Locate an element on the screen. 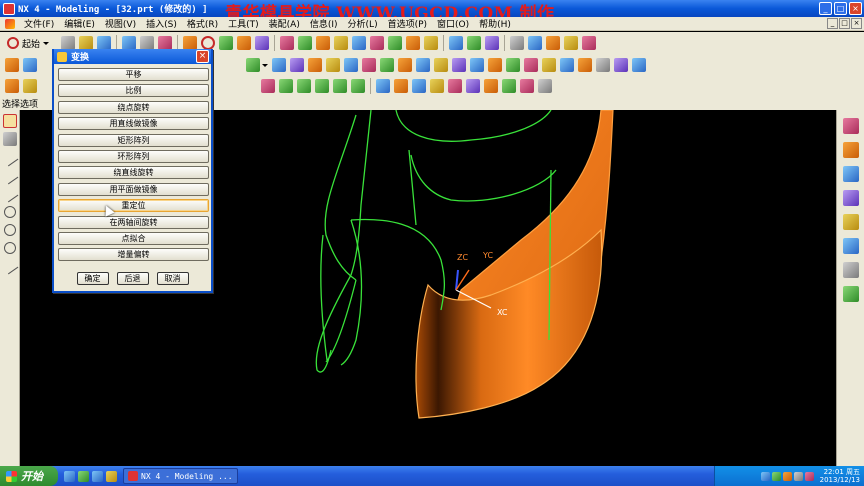  arc-tool-icon is located at coordinates (10, 212).